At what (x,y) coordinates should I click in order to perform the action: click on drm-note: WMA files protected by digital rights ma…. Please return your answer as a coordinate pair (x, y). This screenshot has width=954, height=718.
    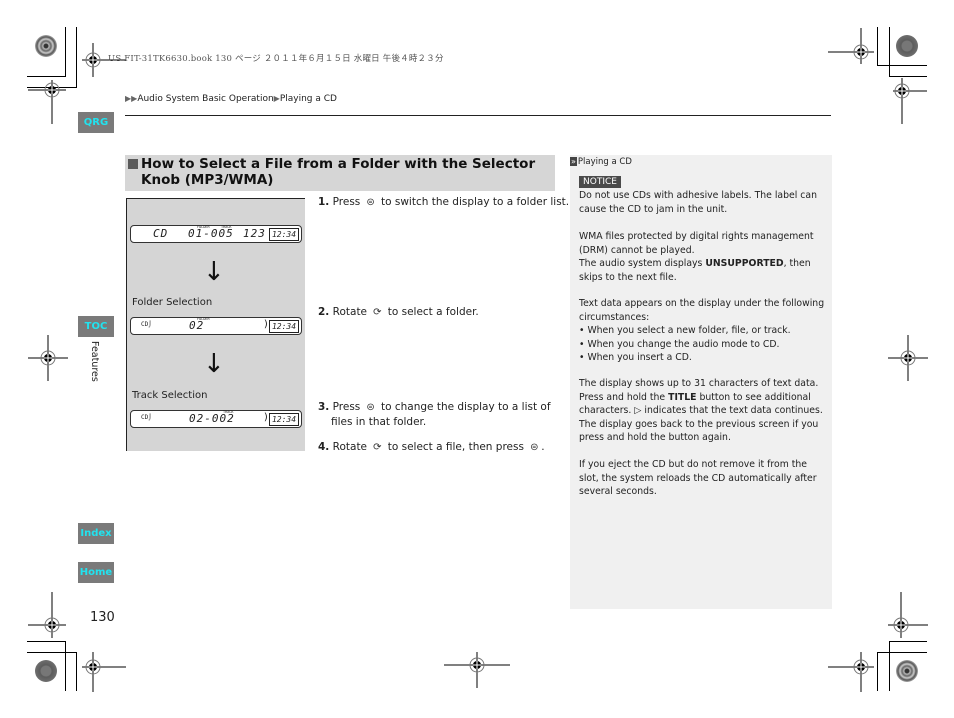
    Looking at the image, I should click on (702, 257).